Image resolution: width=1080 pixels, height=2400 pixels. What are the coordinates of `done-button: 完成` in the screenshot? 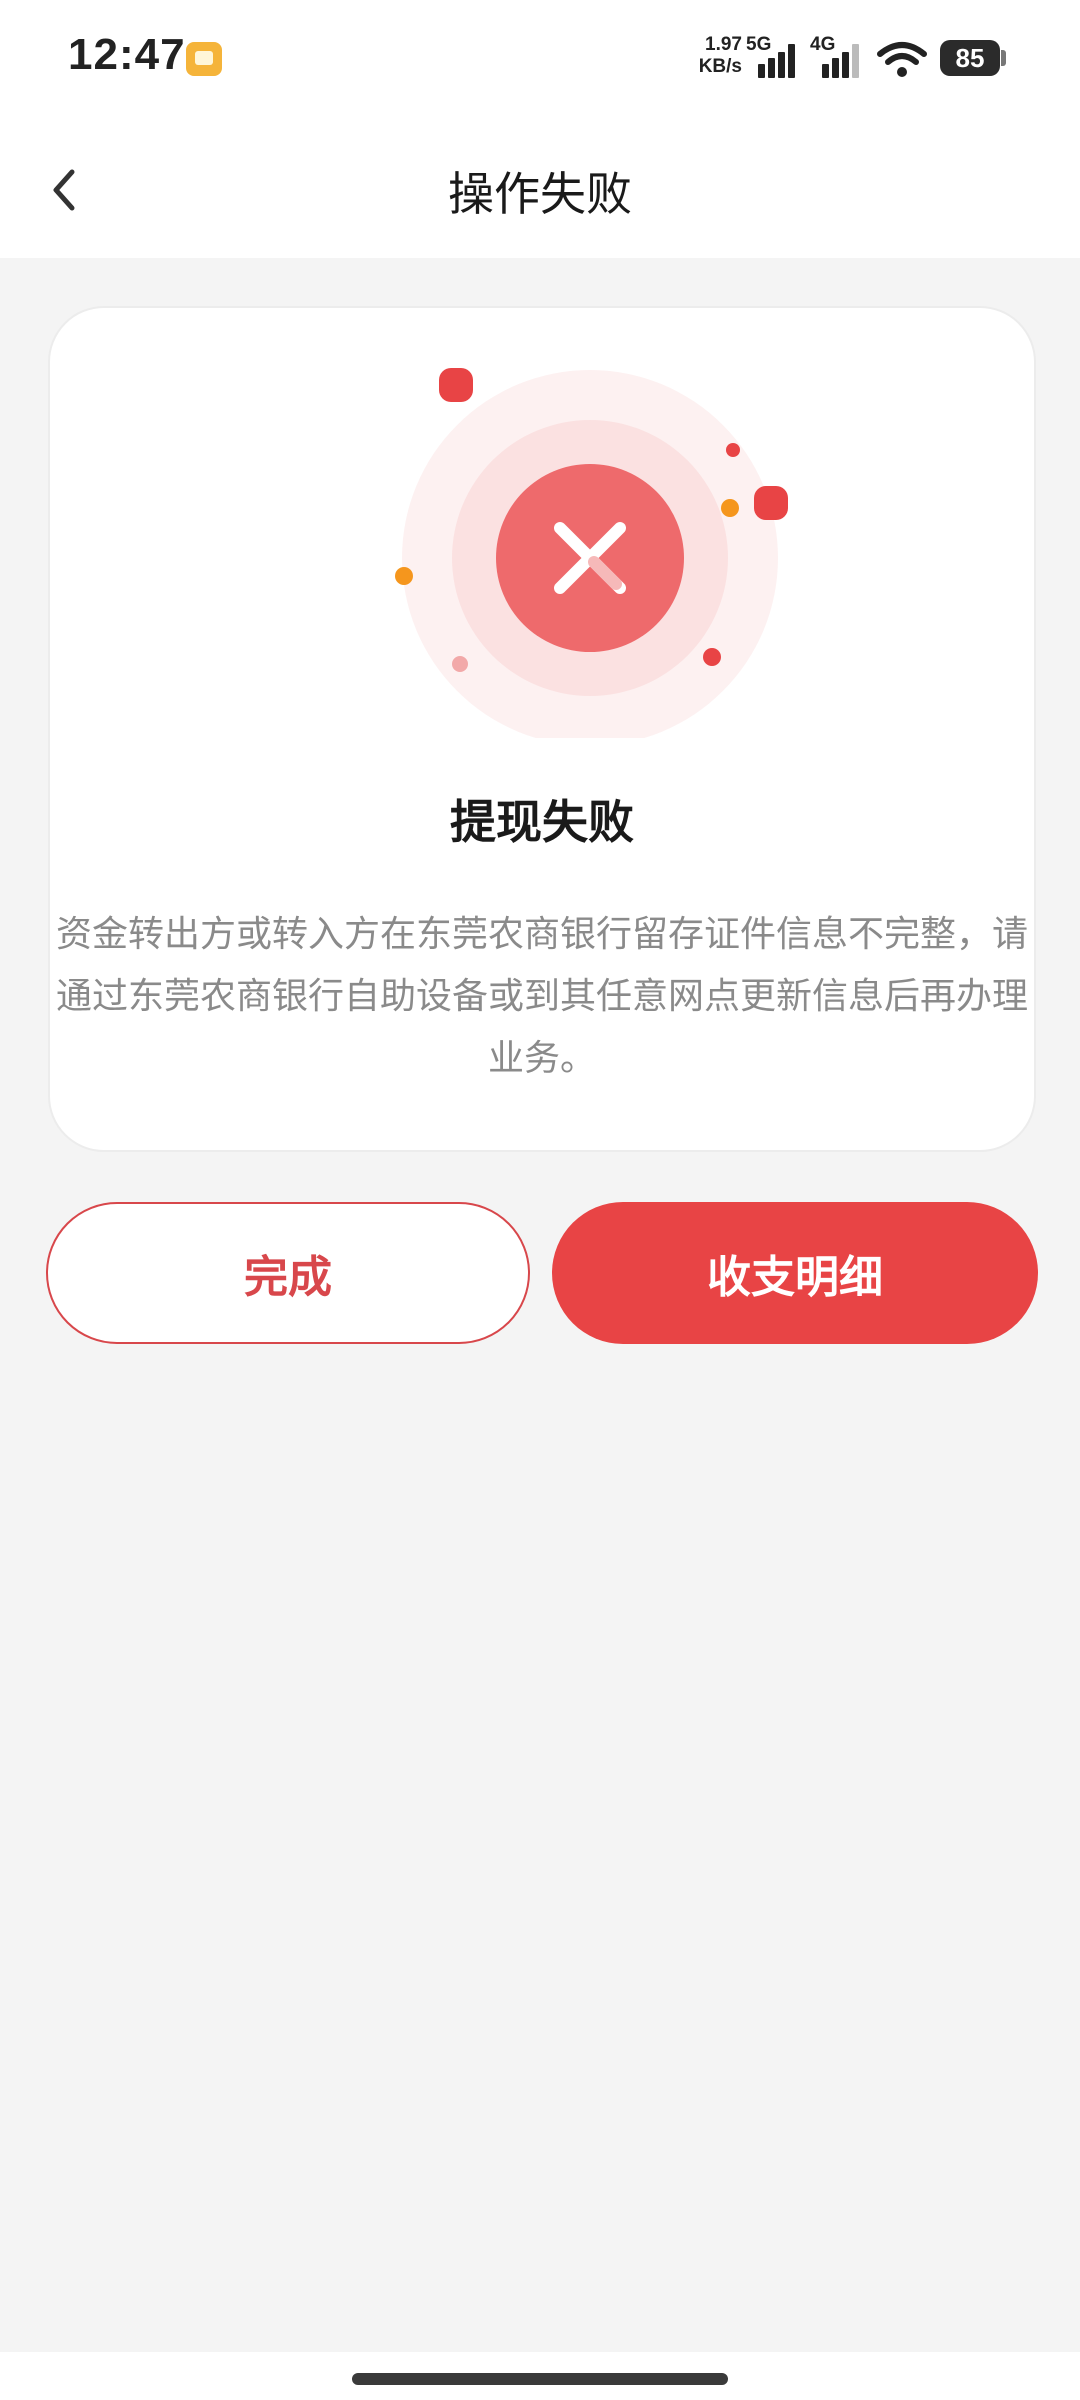 It's located at (288, 1273).